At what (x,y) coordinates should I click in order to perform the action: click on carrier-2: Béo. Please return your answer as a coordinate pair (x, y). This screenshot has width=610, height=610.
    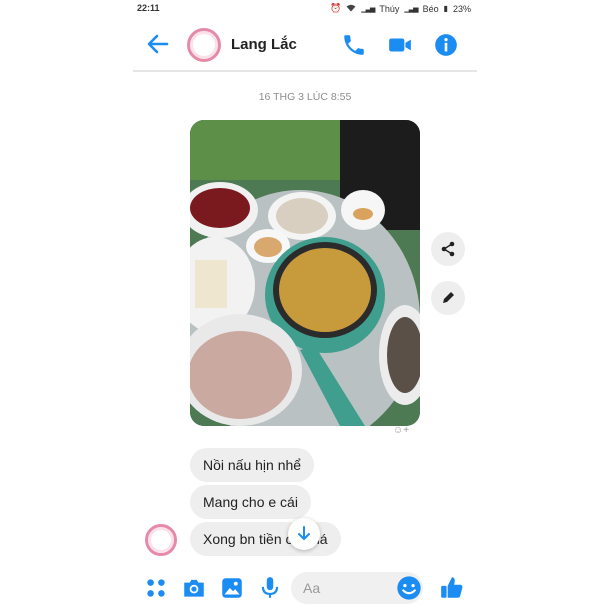
    Looking at the image, I should click on (430, 8).